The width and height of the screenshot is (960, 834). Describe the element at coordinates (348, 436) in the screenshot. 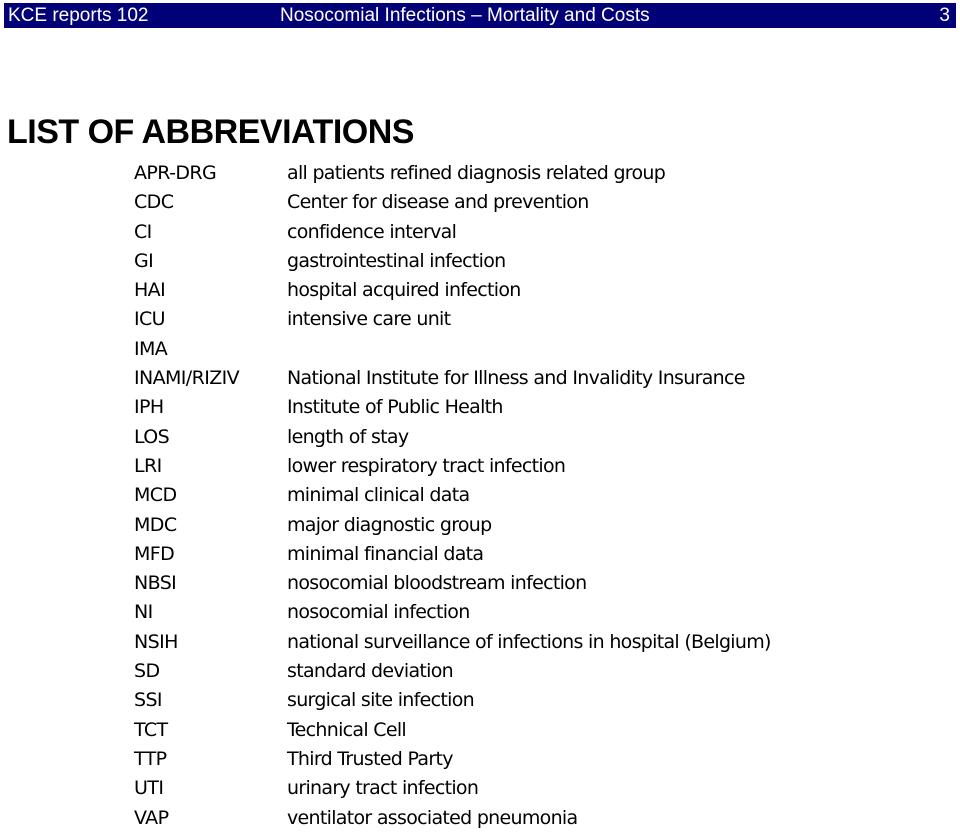

I see `abbreviation-definition: length of stay` at that location.